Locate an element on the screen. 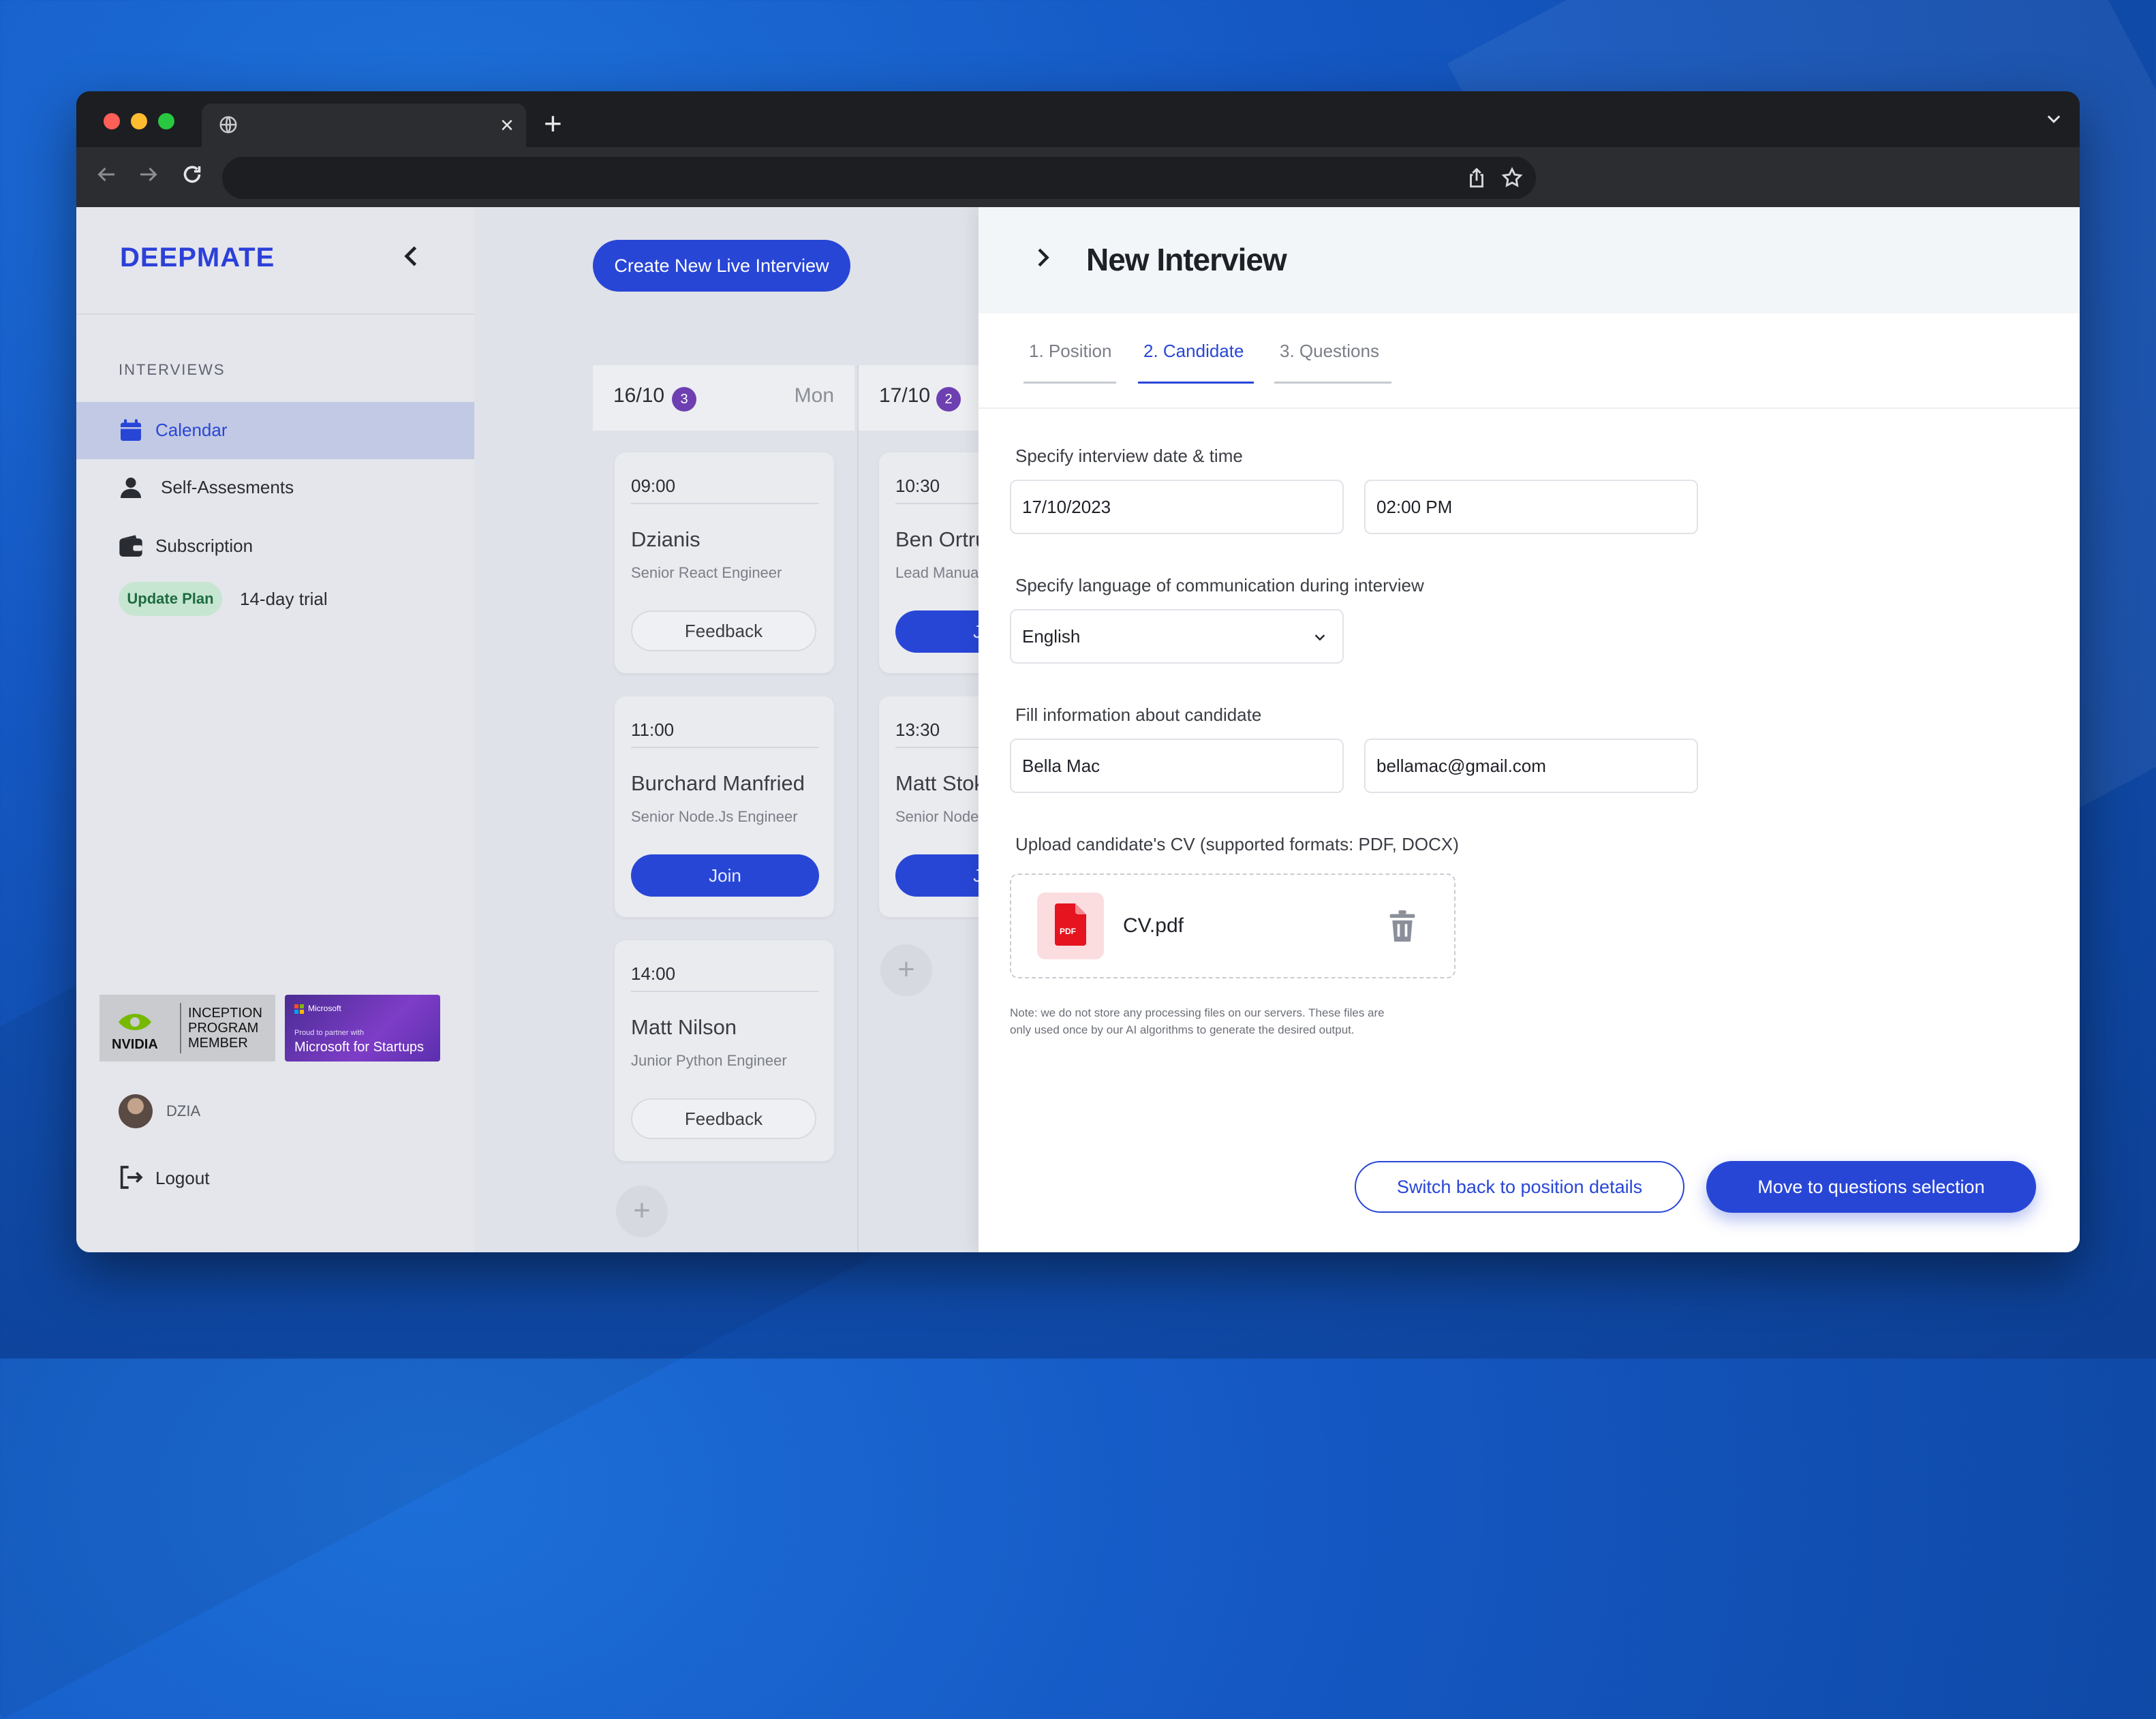  sidebar-item-self-assesments: Self-Assesments is located at coordinates (275, 487).